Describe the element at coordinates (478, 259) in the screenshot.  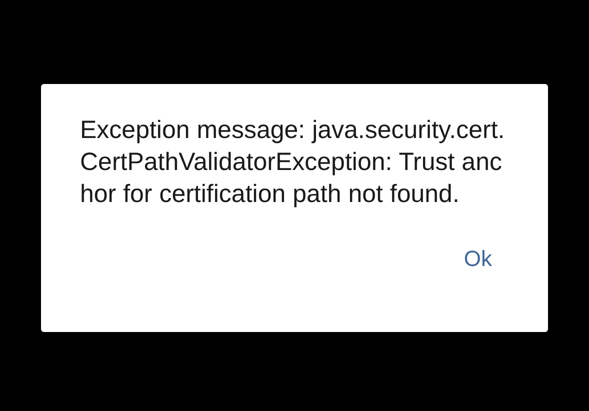
I see `ok-button: Ok` at that location.